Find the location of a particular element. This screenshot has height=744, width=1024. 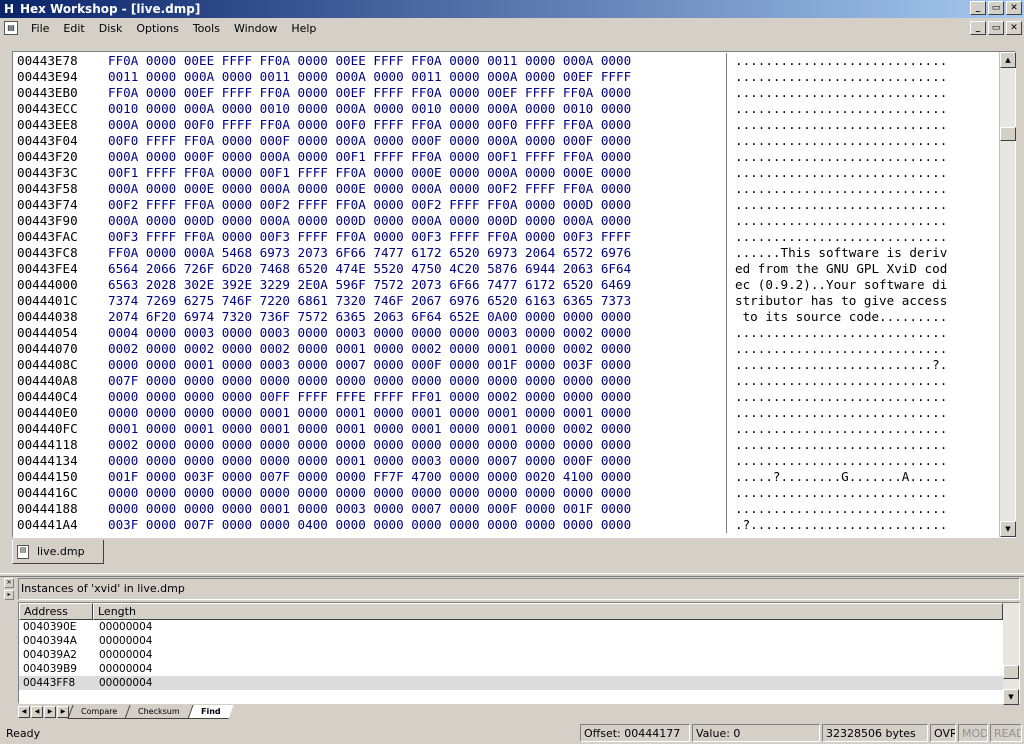

menu-edit: Edit is located at coordinates (73, 28).